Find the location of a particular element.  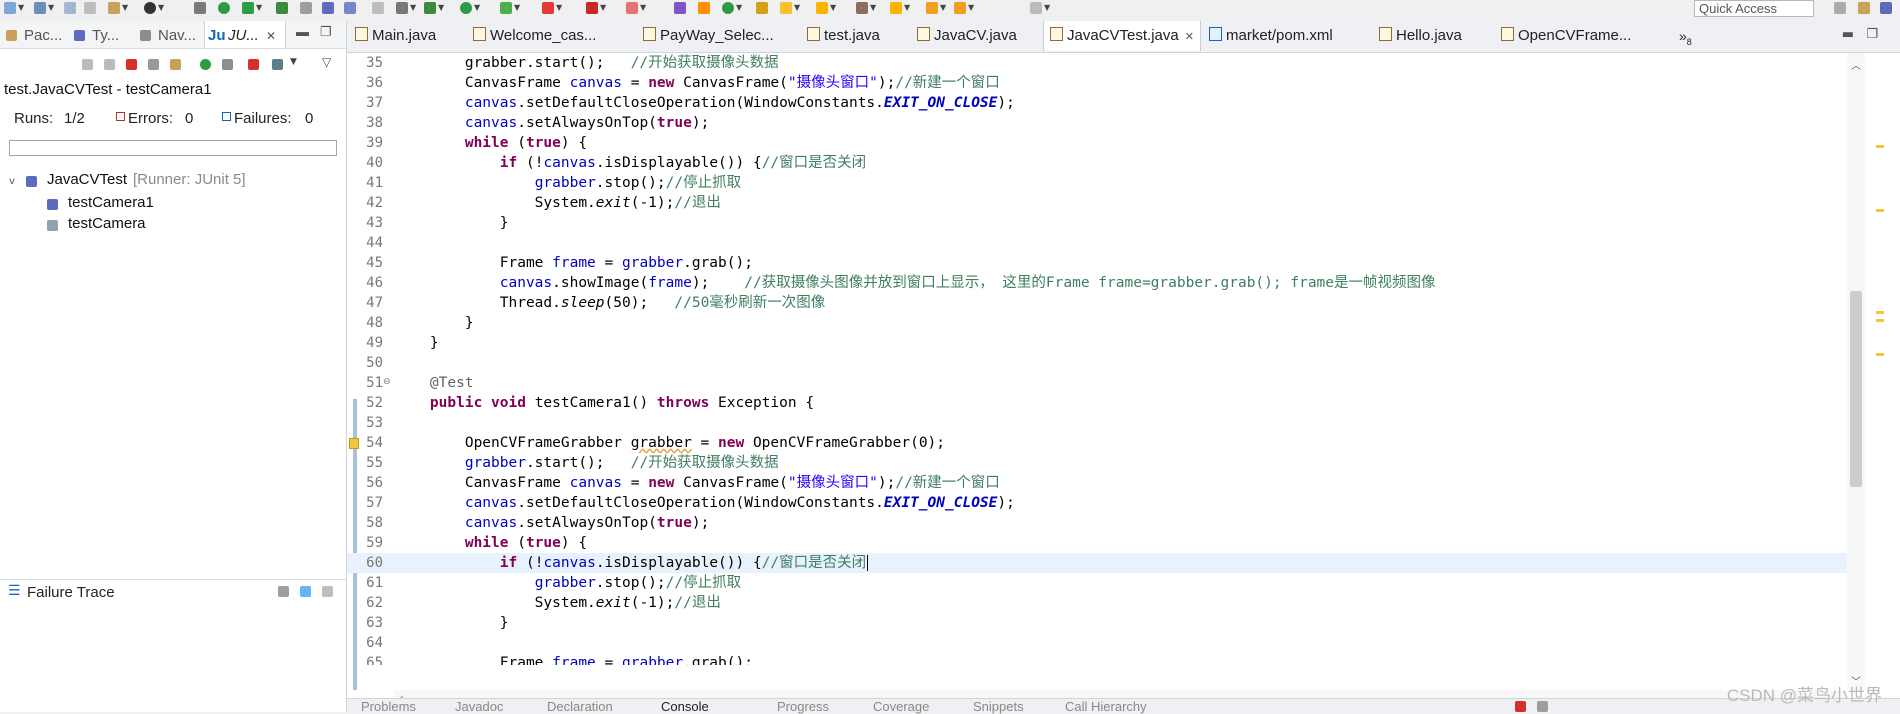

rerun-test-icon is located at coordinates (205, 64).